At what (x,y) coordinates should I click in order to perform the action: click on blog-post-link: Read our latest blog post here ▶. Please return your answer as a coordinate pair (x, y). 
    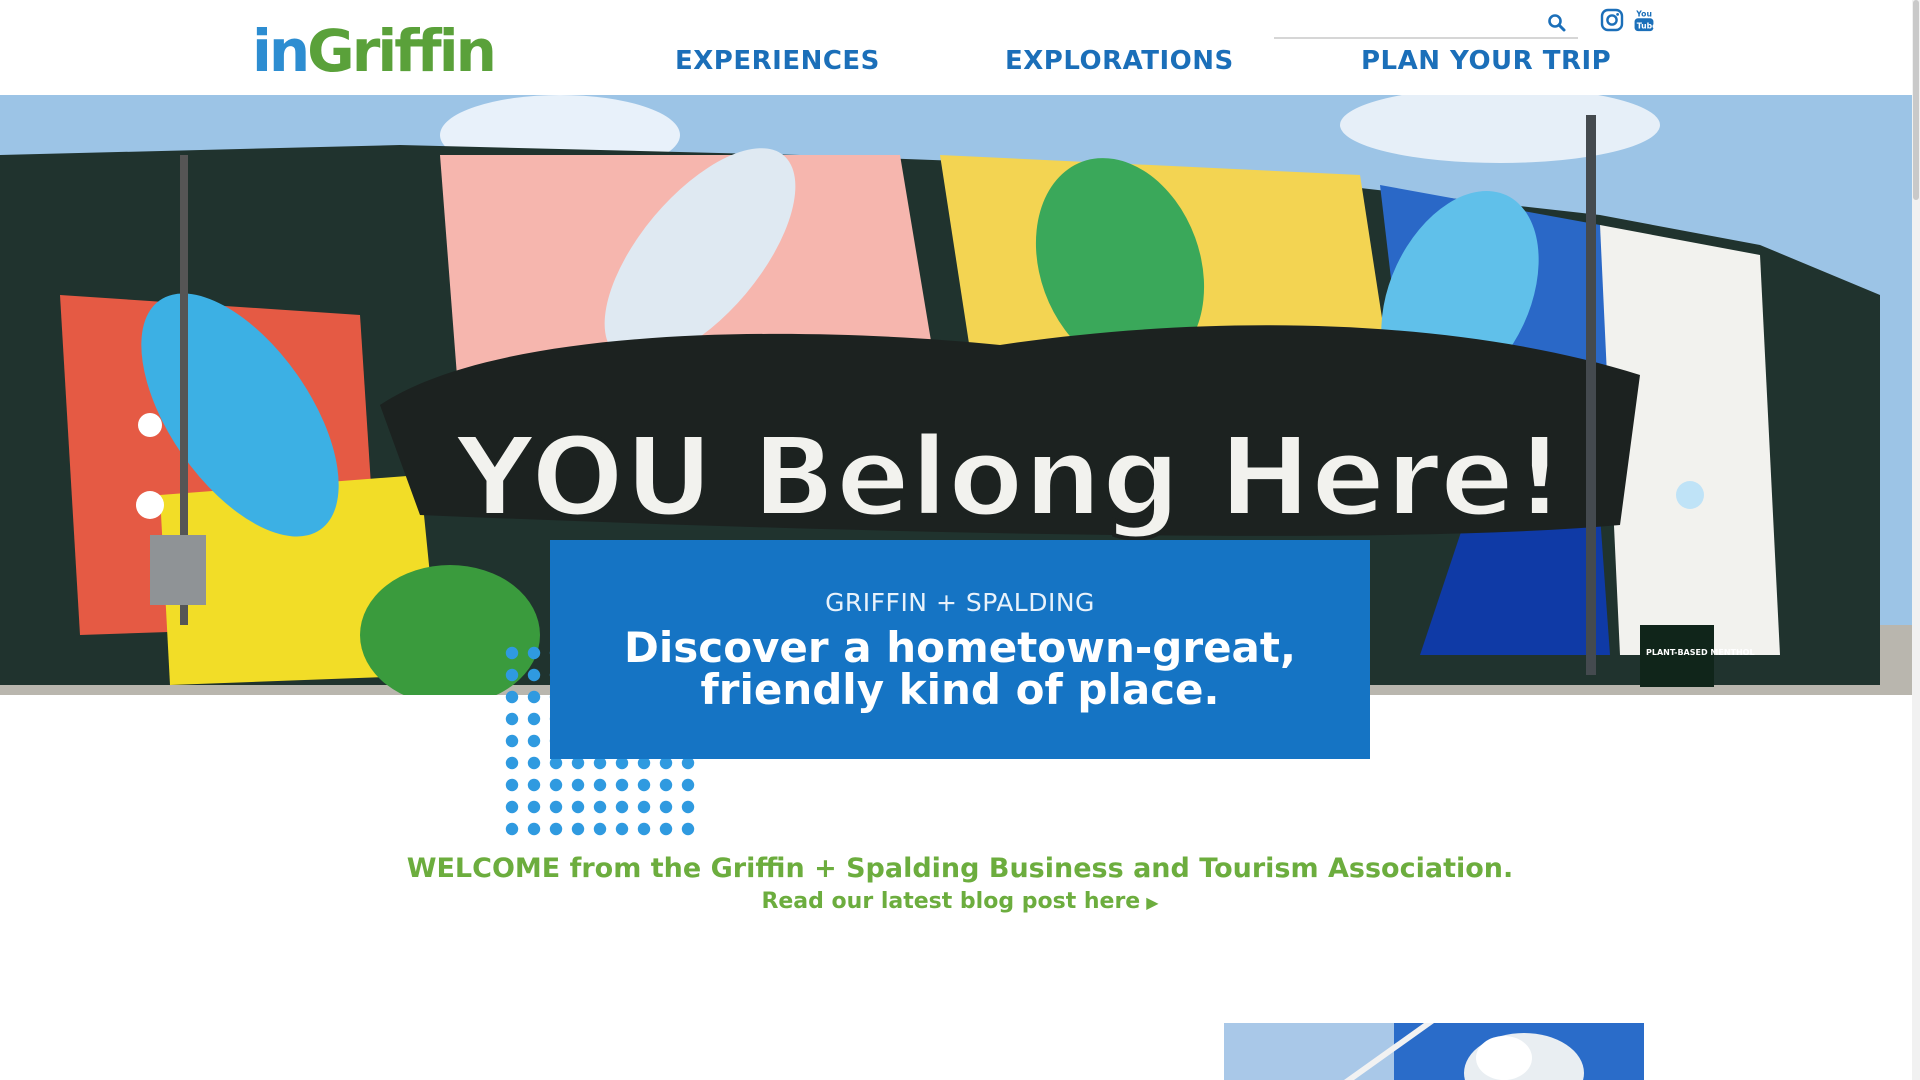
    Looking at the image, I should click on (960, 901).